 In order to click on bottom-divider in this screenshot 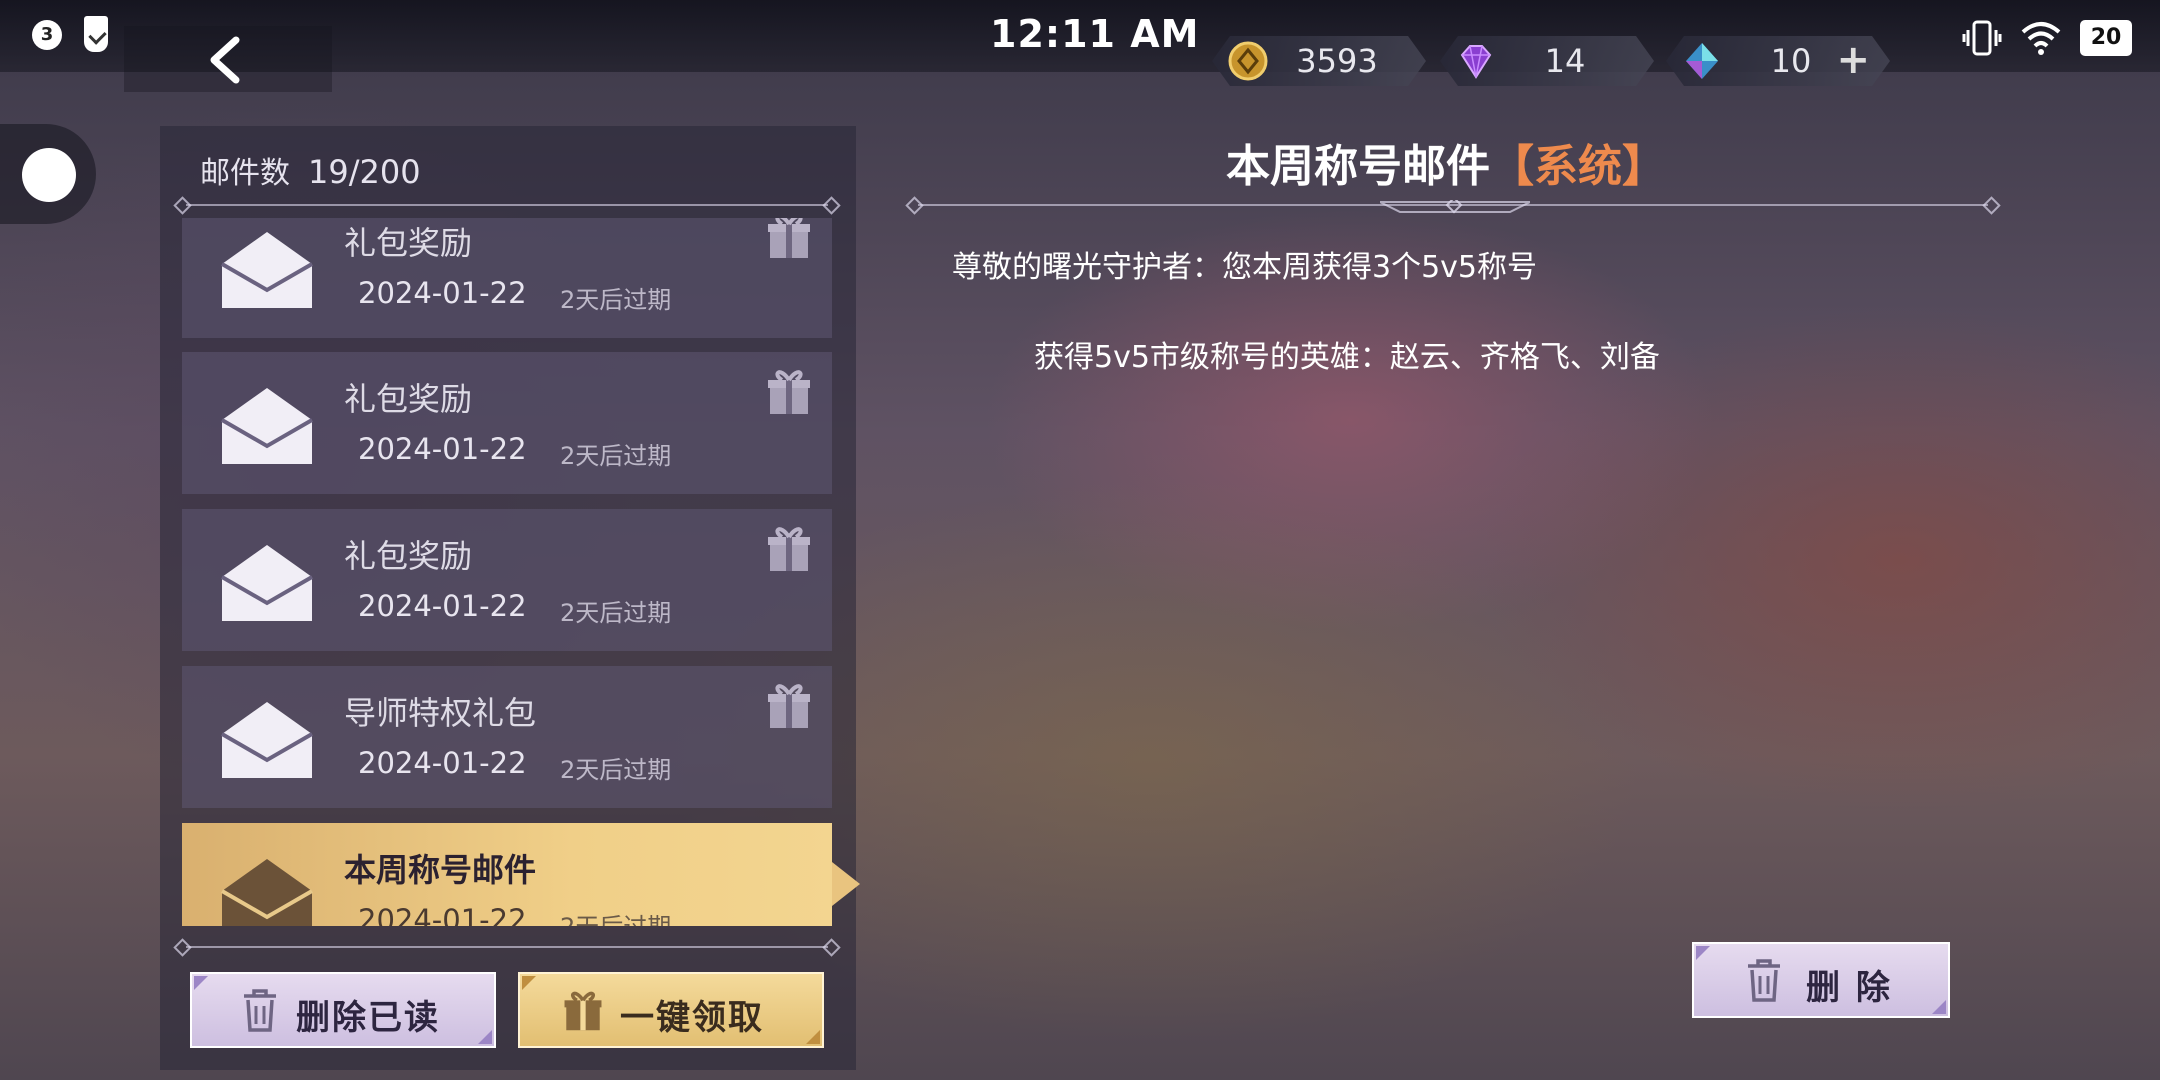, I will do `click(507, 947)`.